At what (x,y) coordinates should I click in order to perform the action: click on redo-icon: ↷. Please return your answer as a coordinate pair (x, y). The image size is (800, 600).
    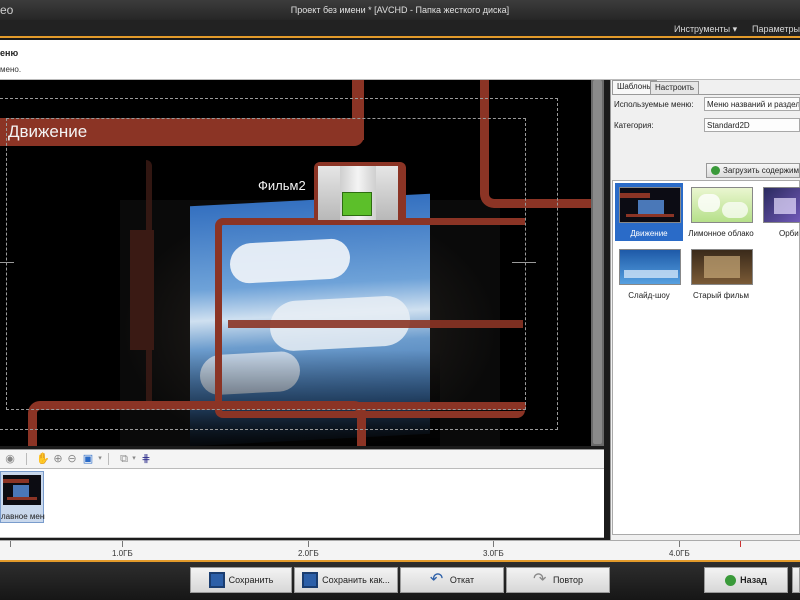
    Looking at the image, I should click on (539, 579).